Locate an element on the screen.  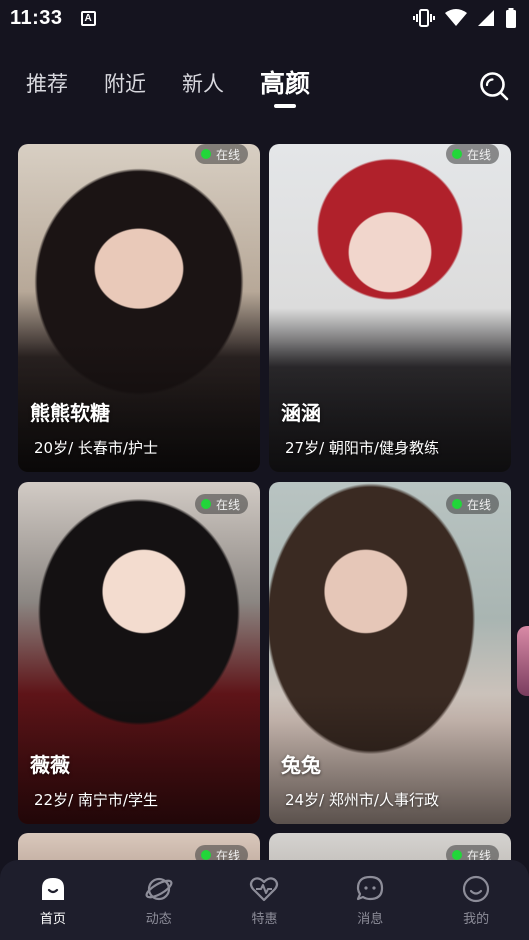
nav-label: 消息 is located at coordinates (370, 919).